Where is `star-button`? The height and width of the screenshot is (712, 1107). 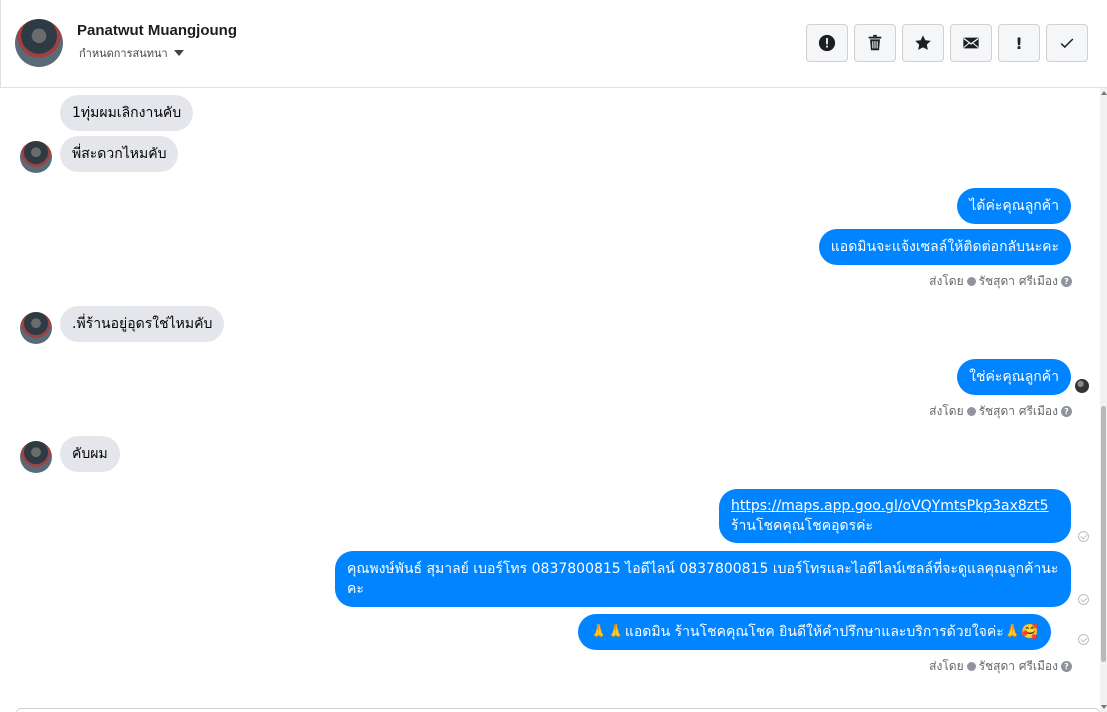
star-button is located at coordinates (923, 43).